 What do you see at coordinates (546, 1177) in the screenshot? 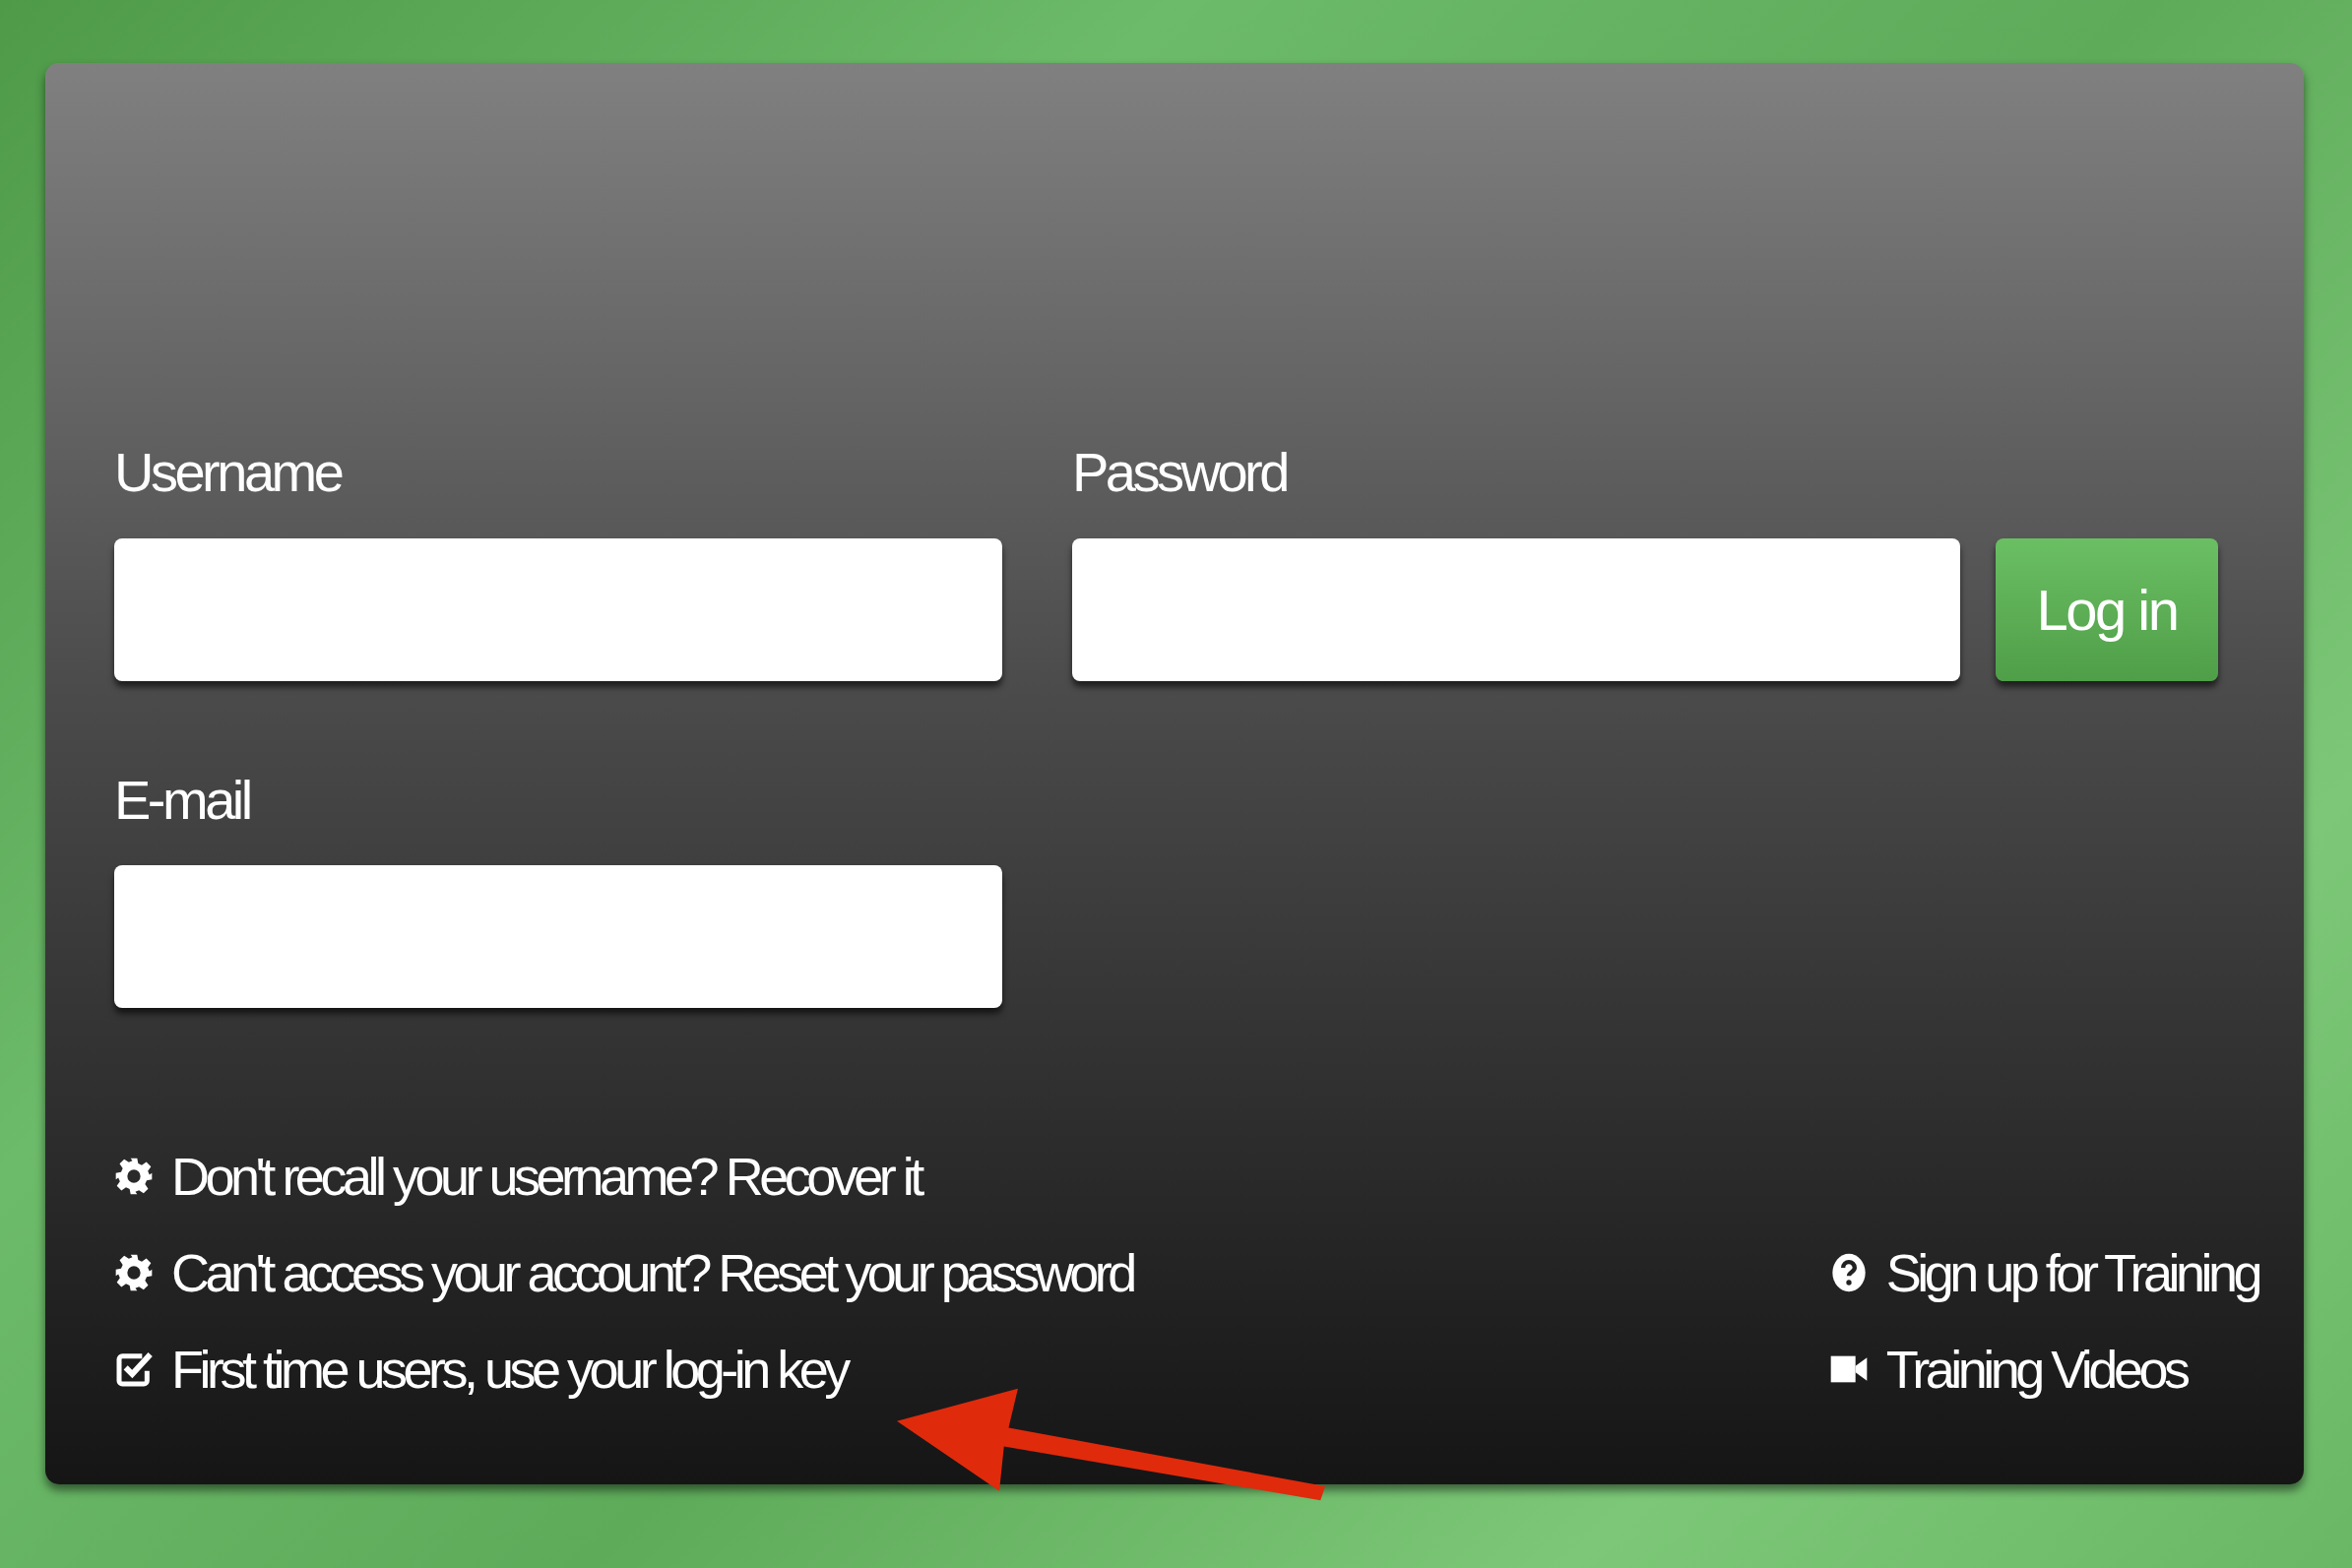
I see `help-link: Don't recall your username? Recover it` at bounding box center [546, 1177].